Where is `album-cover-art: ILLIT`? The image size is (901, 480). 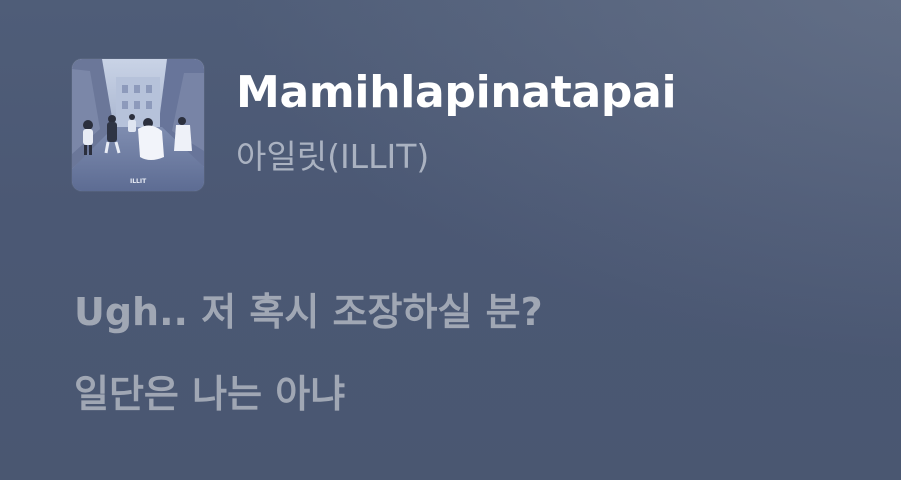
album-cover-art: ILLIT is located at coordinates (138, 125).